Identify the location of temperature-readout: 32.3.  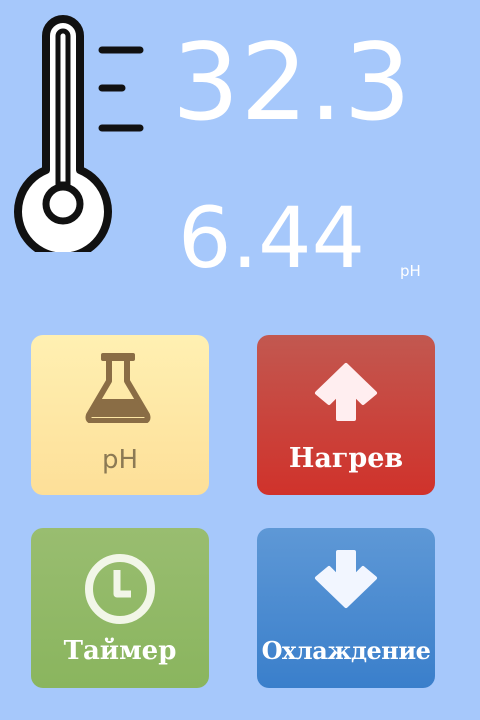
(292, 82).